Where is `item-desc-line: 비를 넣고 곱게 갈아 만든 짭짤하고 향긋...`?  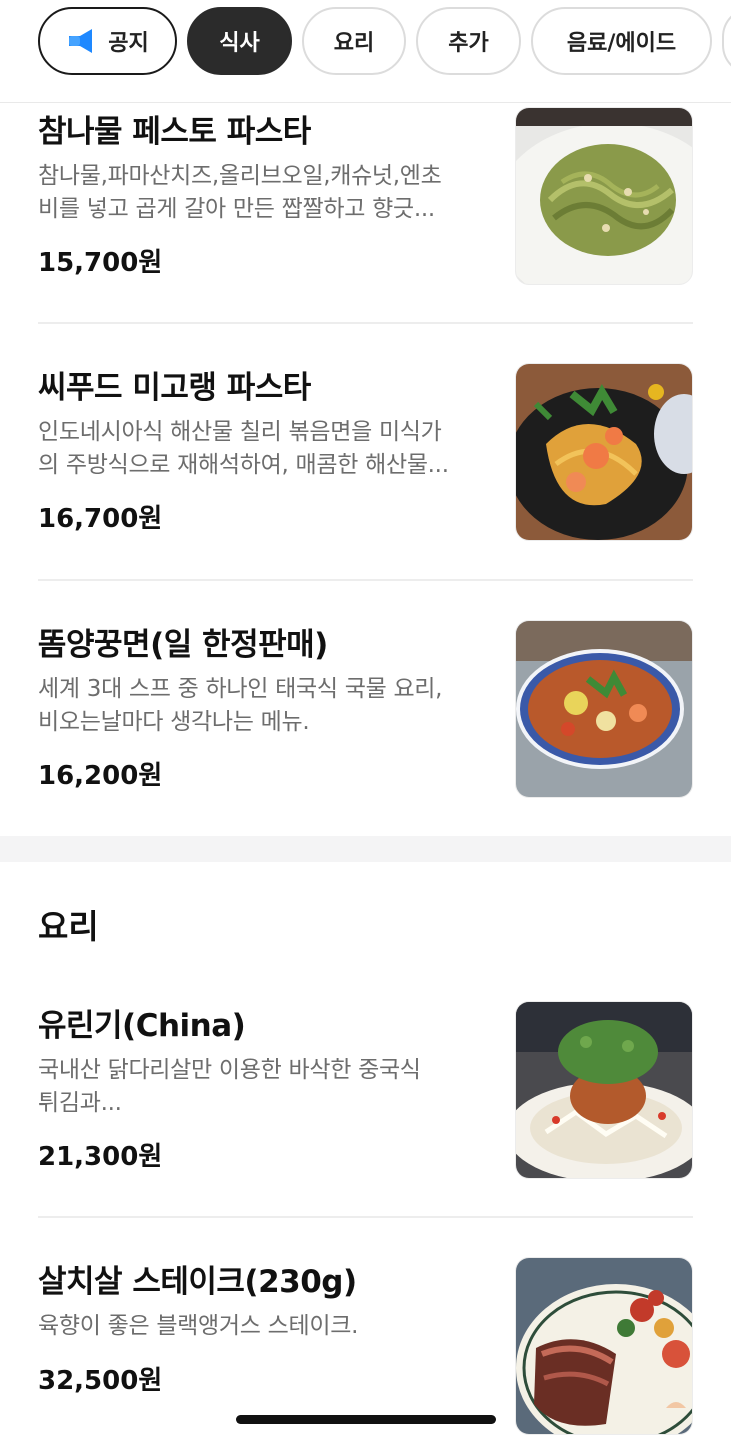 item-desc-line: 비를 넣고 곱게 갈아 만든 짭짤하고 향긋... is located at coordinates (236, 209).